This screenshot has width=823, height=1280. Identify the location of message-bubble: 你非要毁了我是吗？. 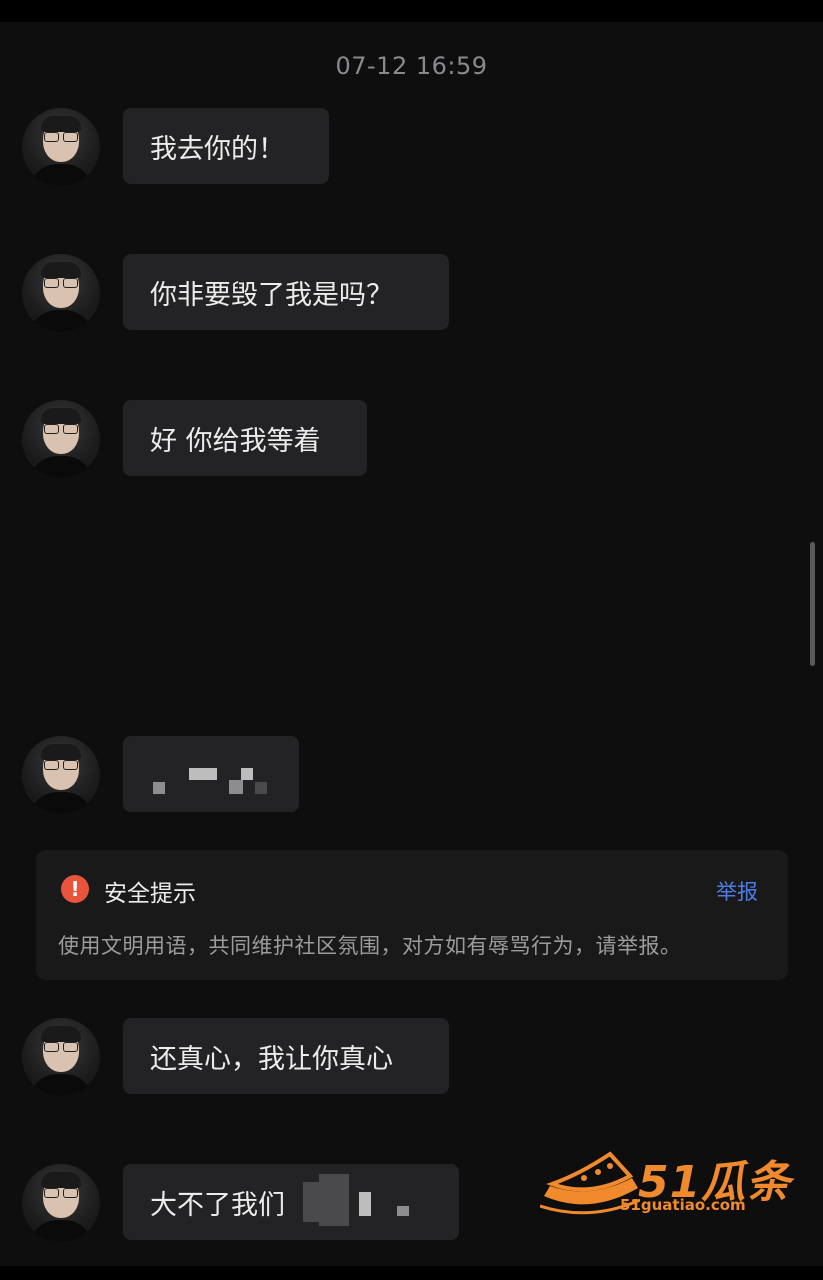
(286, 292).